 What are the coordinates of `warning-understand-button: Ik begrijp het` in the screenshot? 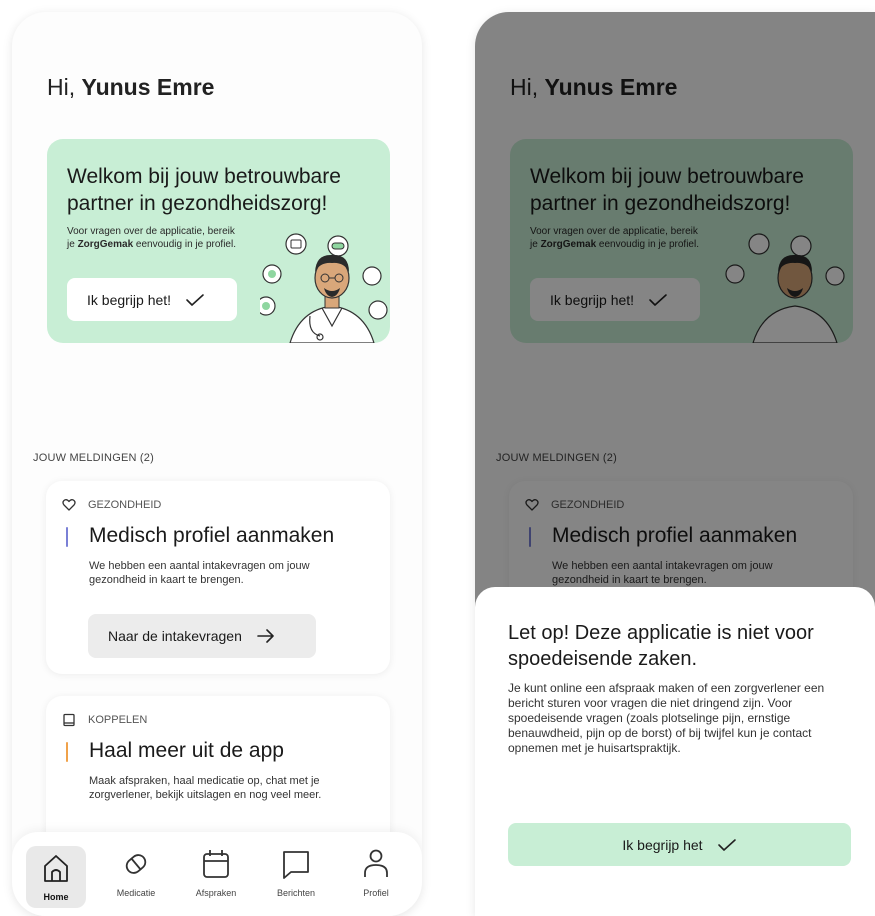 It's located at (679, 844).